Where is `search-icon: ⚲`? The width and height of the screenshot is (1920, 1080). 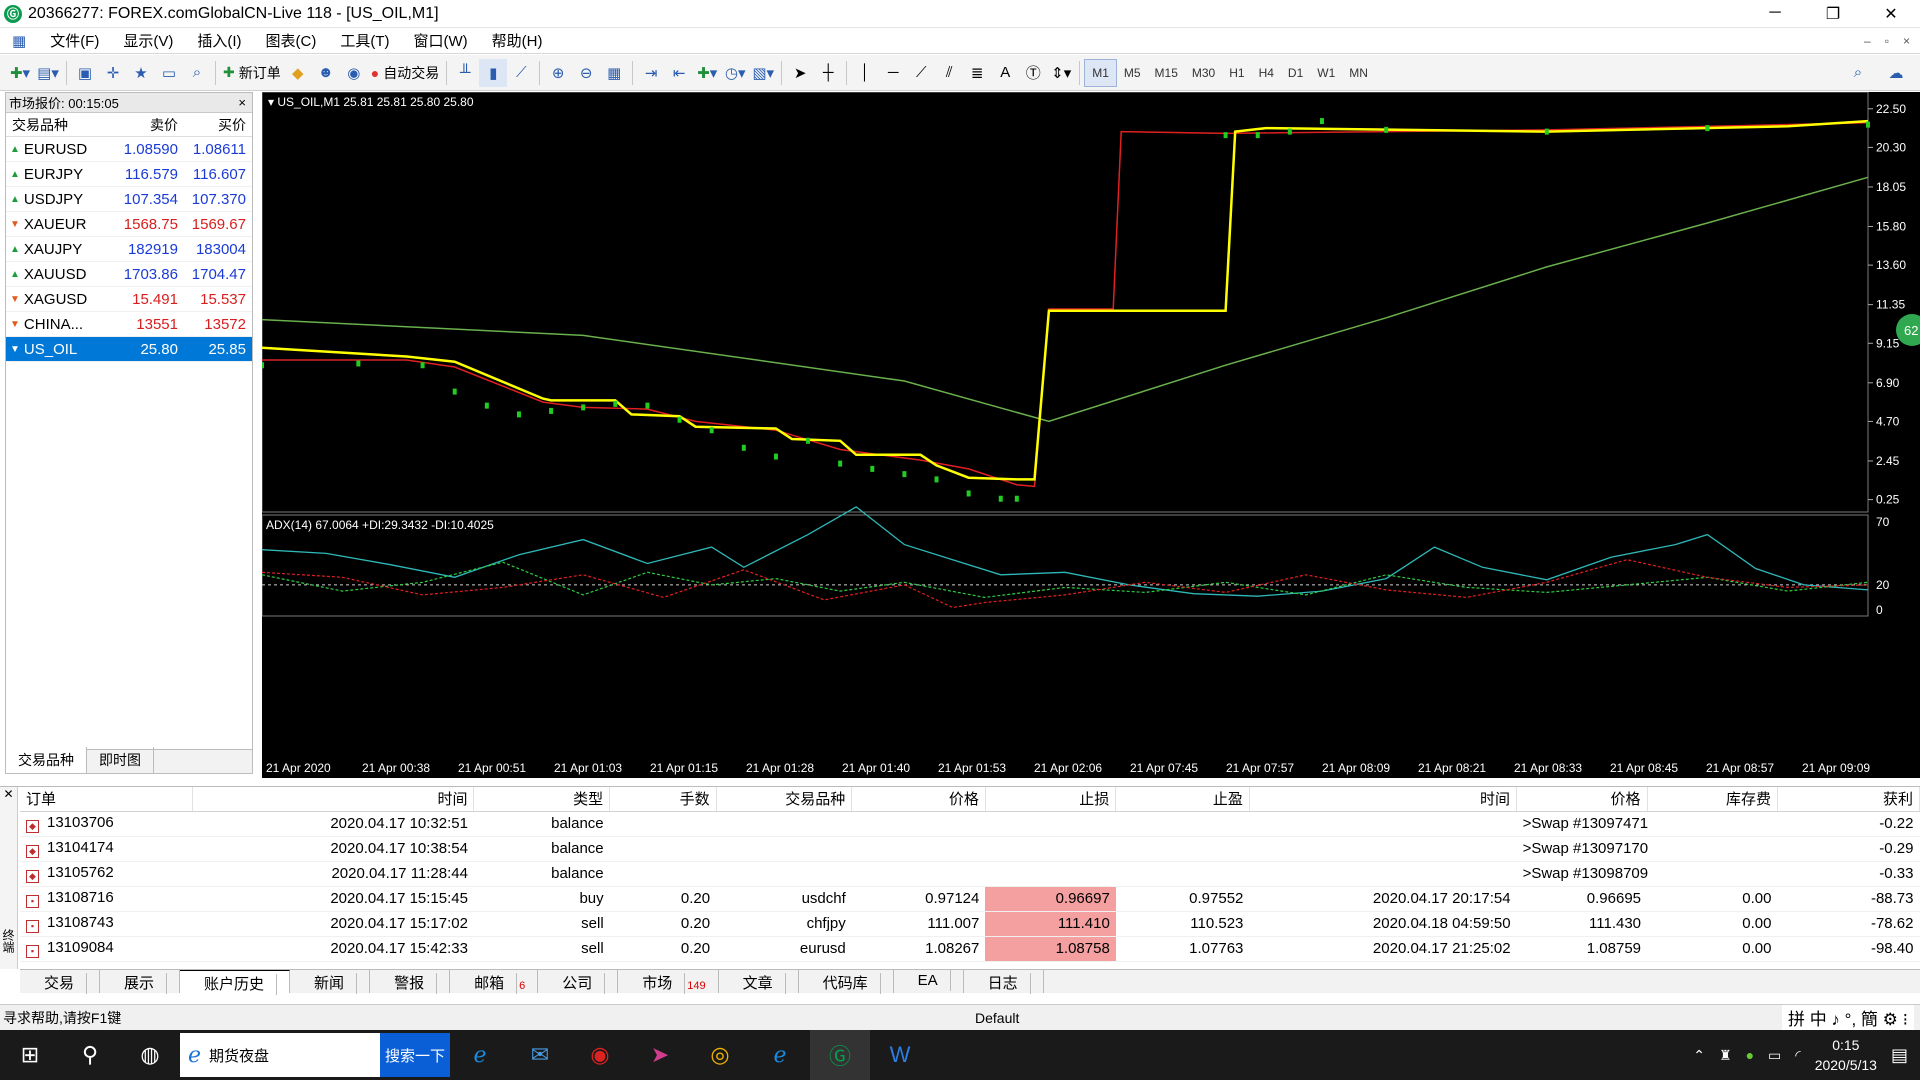
search-icon: ⚲ is located at coordinates (90, 1055).